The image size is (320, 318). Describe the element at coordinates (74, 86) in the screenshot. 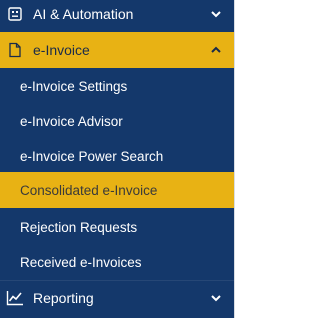

I see `sidebar-item-label: e-Invoice Settings` at that location.